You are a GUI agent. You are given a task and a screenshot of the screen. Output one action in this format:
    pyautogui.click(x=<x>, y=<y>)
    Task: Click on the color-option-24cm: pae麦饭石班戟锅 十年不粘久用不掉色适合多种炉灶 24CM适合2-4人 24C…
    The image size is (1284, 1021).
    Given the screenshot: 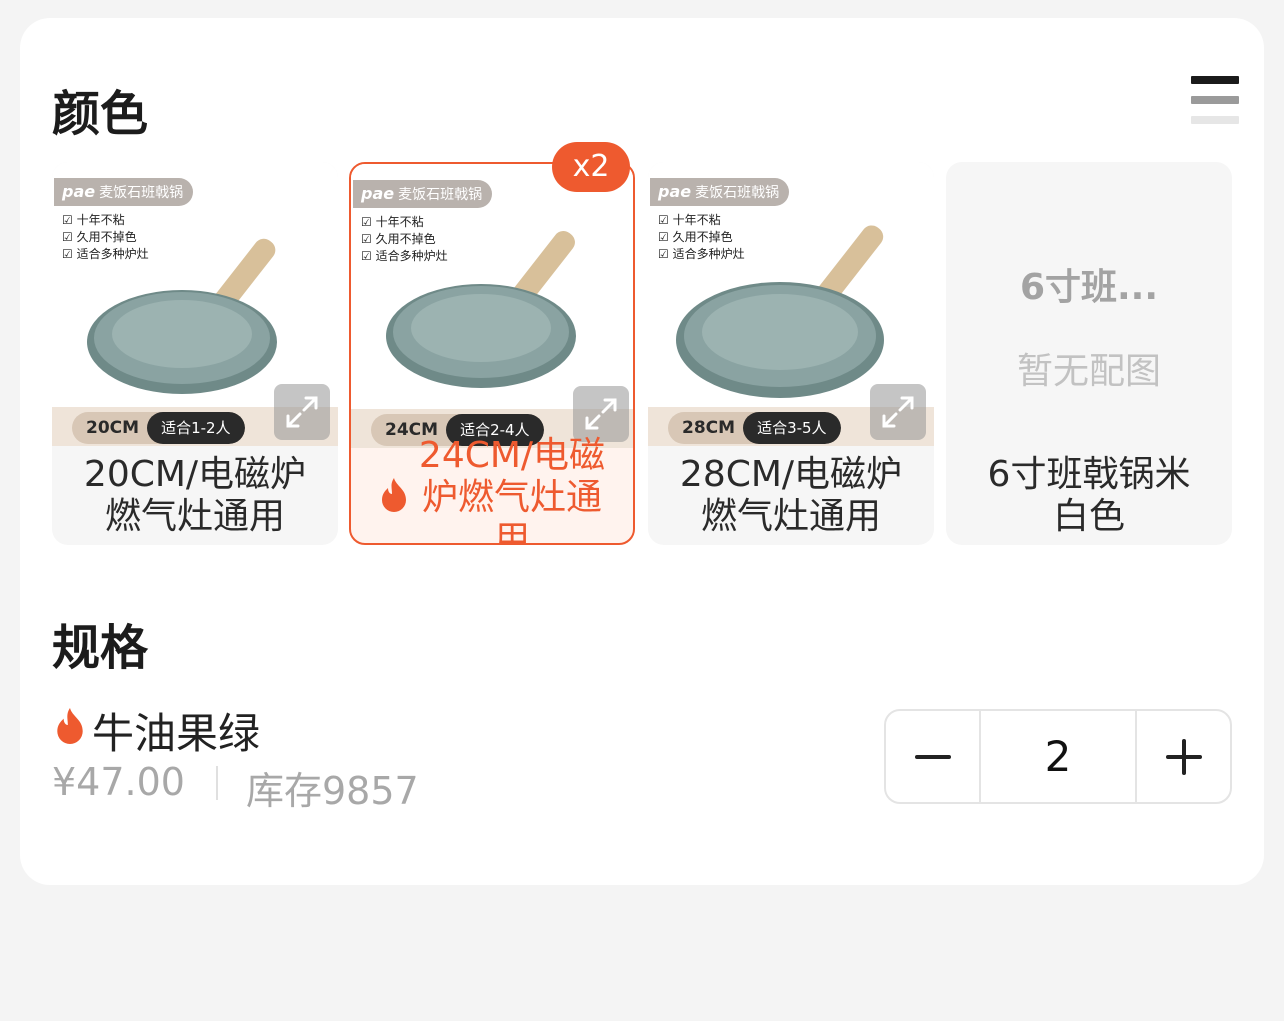 What is the action you would take?
    pyautogui.click(x=492, y=353)
    